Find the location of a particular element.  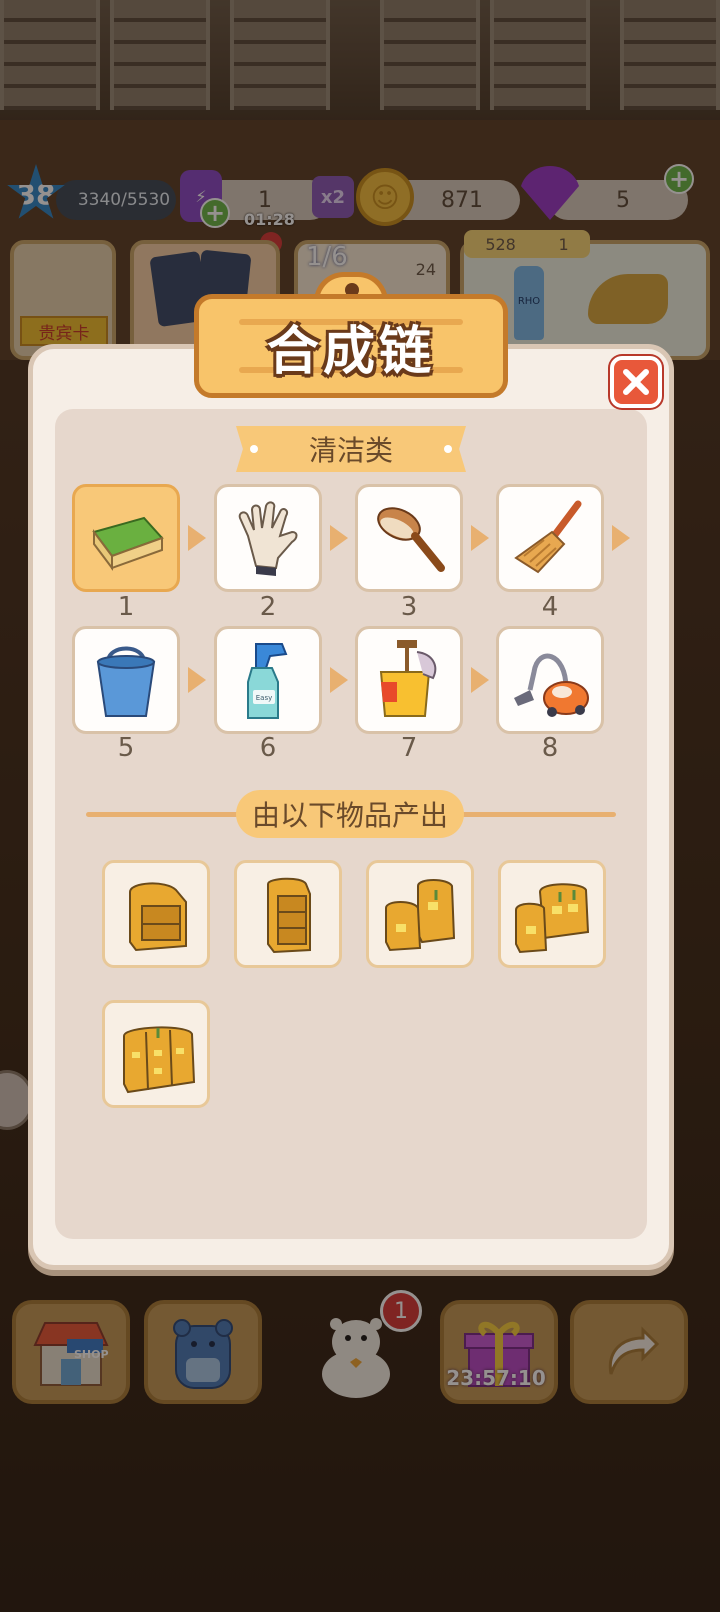

sources-title-text: 由以下物品产出 is located at coordinates (349, 815).